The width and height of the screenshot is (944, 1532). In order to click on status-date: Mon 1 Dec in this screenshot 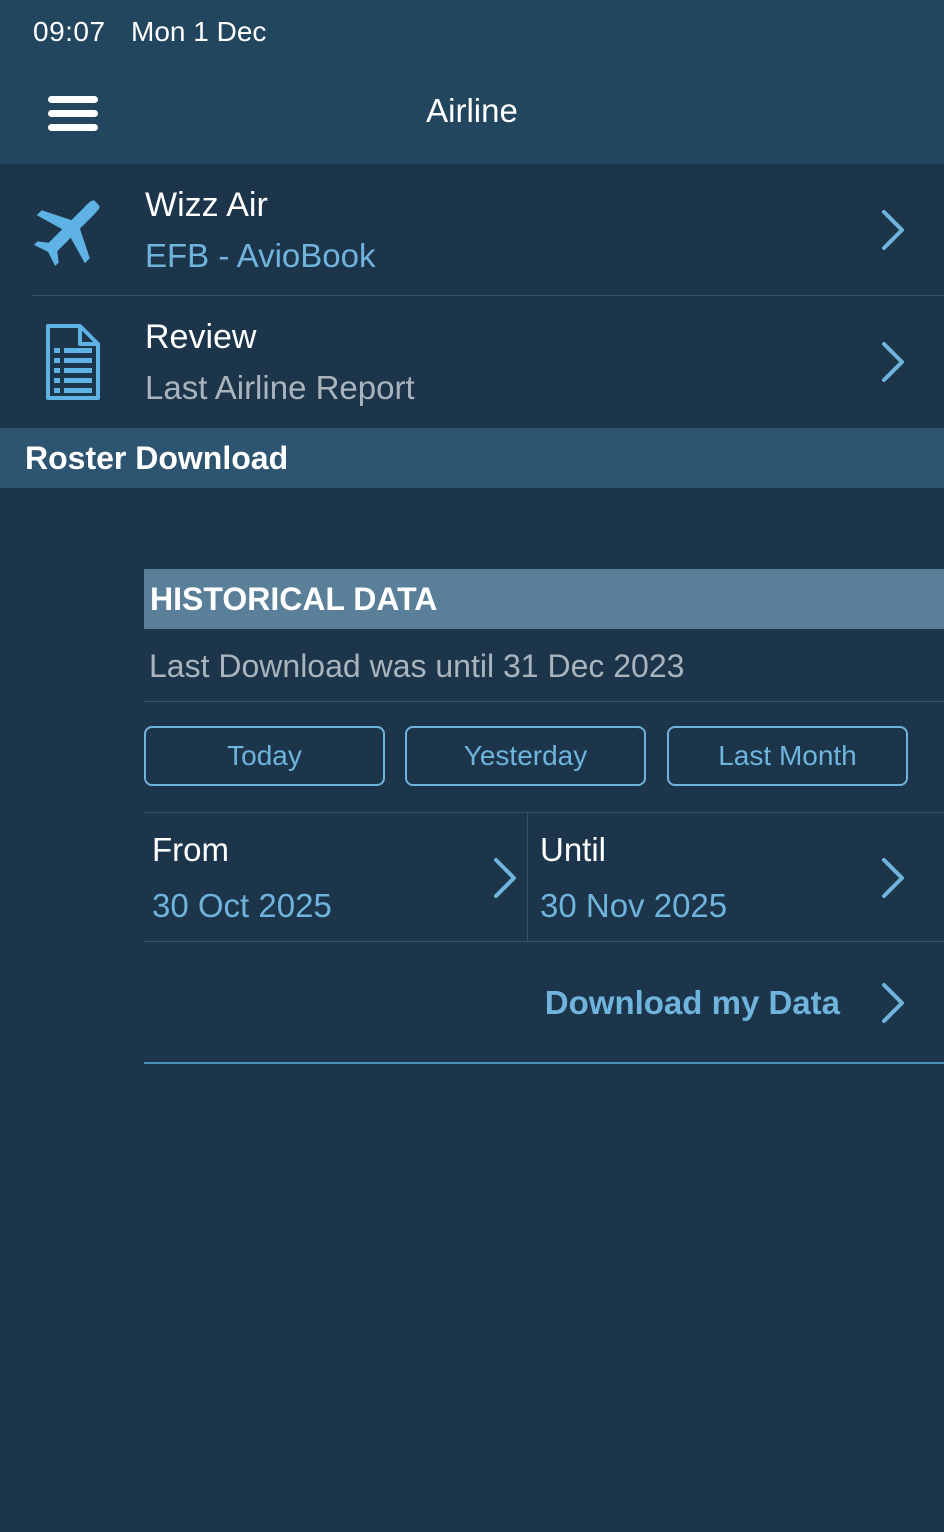, I will do `click(199, 31)`.